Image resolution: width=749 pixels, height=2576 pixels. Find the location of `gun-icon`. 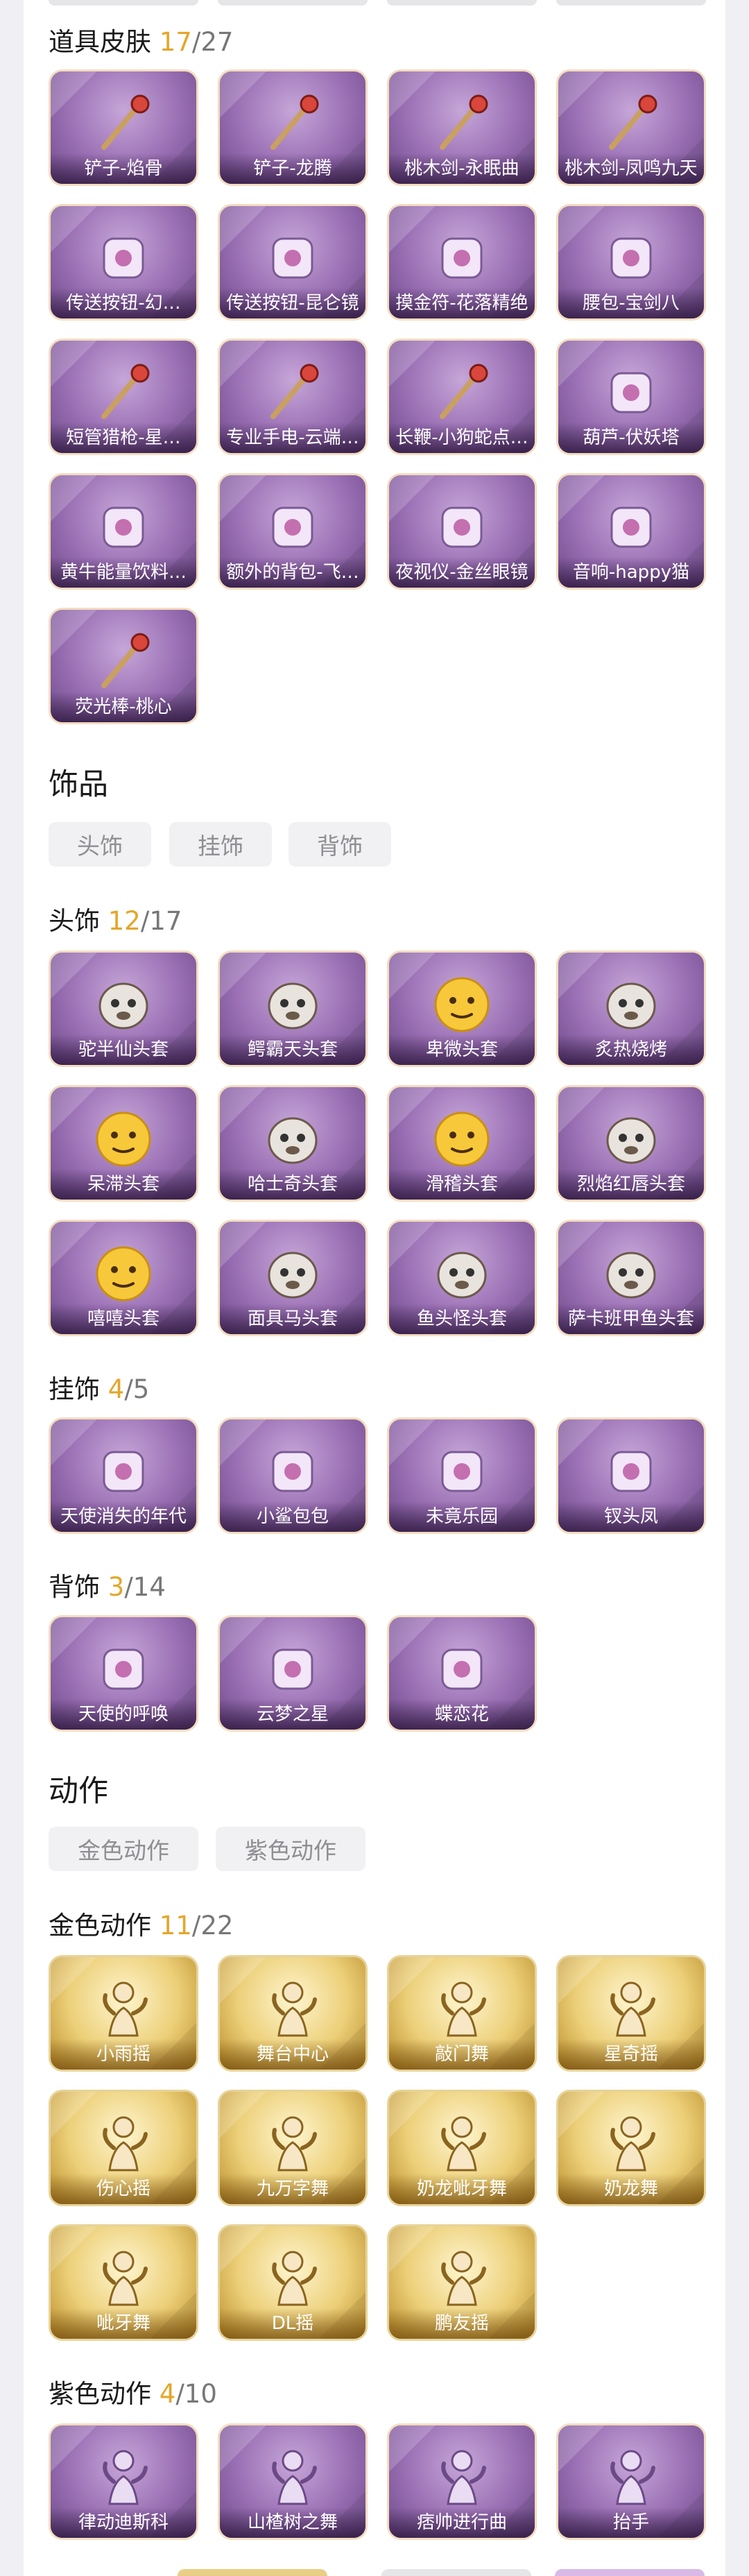

gun-icon is located at coordinates (123, 393).